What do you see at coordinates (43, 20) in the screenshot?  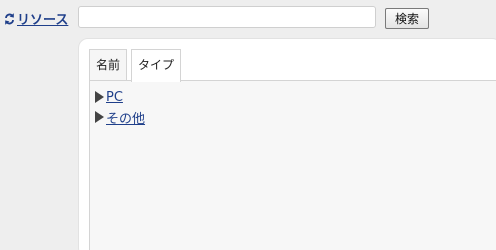 I see `resource-label: リソース` at bounding box center [43, 20].